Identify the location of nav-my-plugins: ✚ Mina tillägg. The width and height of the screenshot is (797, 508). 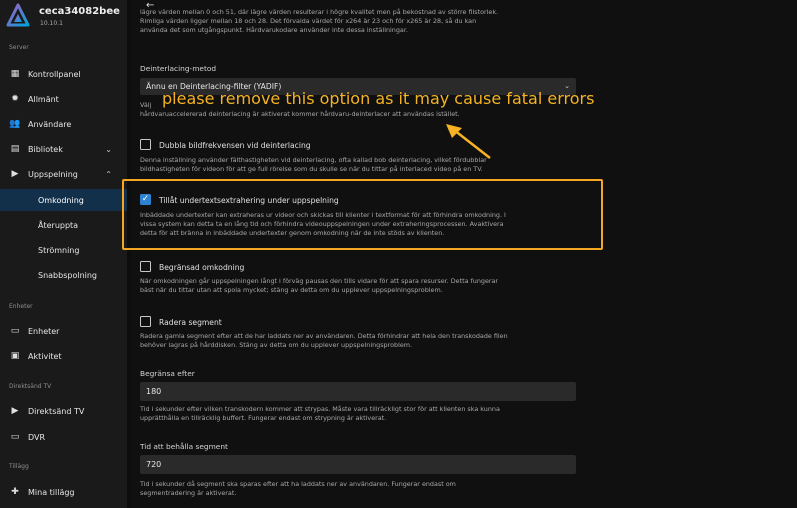
(61, 492).